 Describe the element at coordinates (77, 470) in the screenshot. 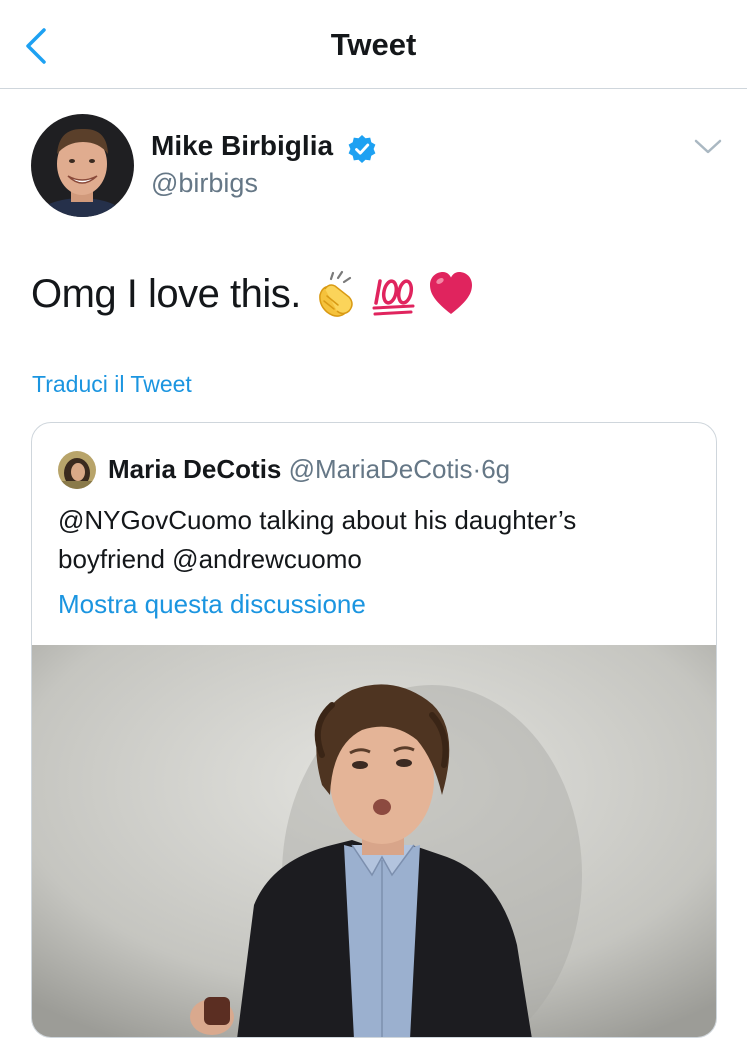

I see `quoted-author-avatar` at that location.